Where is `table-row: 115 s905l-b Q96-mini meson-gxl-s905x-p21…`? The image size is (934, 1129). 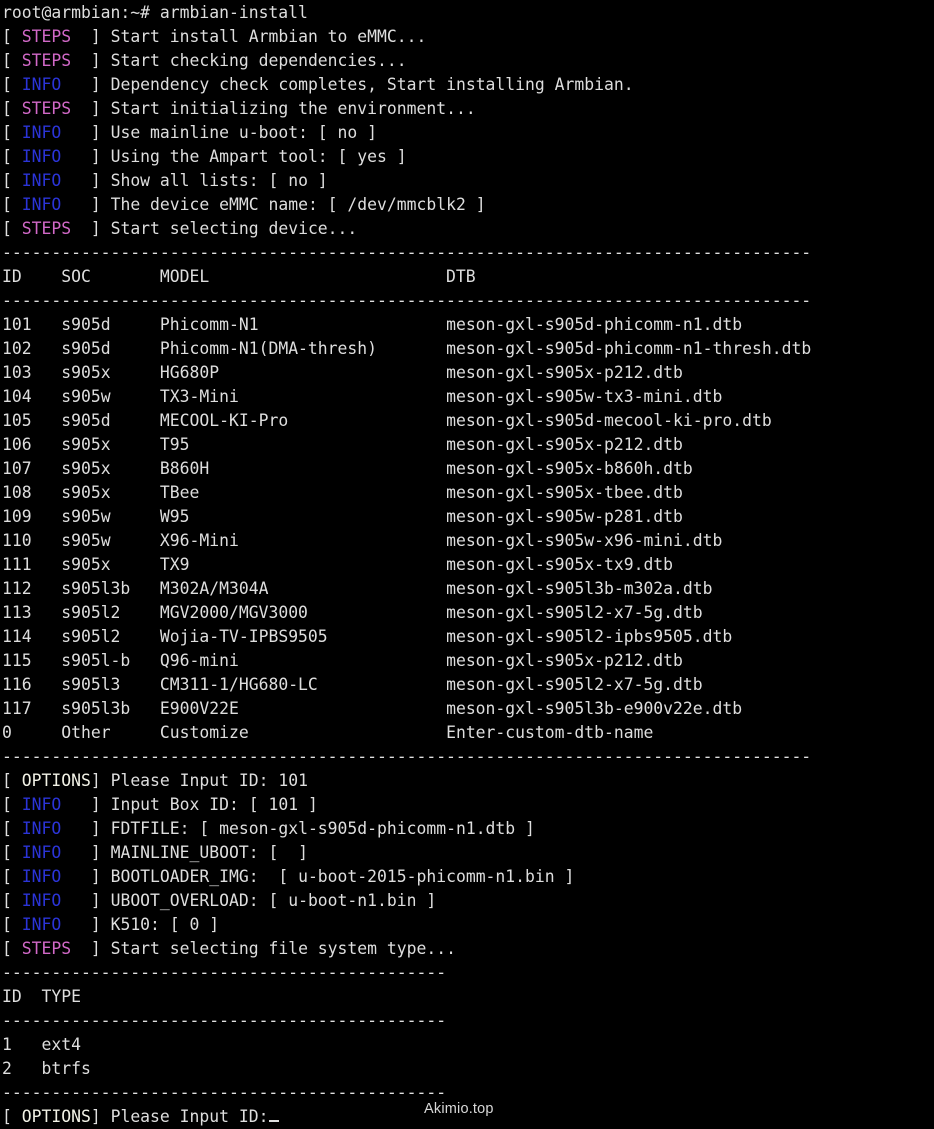
table-row: 115 s905l-b Q96-mini meson-gxl-s905x-p21… is located at coordinates (468, 661).